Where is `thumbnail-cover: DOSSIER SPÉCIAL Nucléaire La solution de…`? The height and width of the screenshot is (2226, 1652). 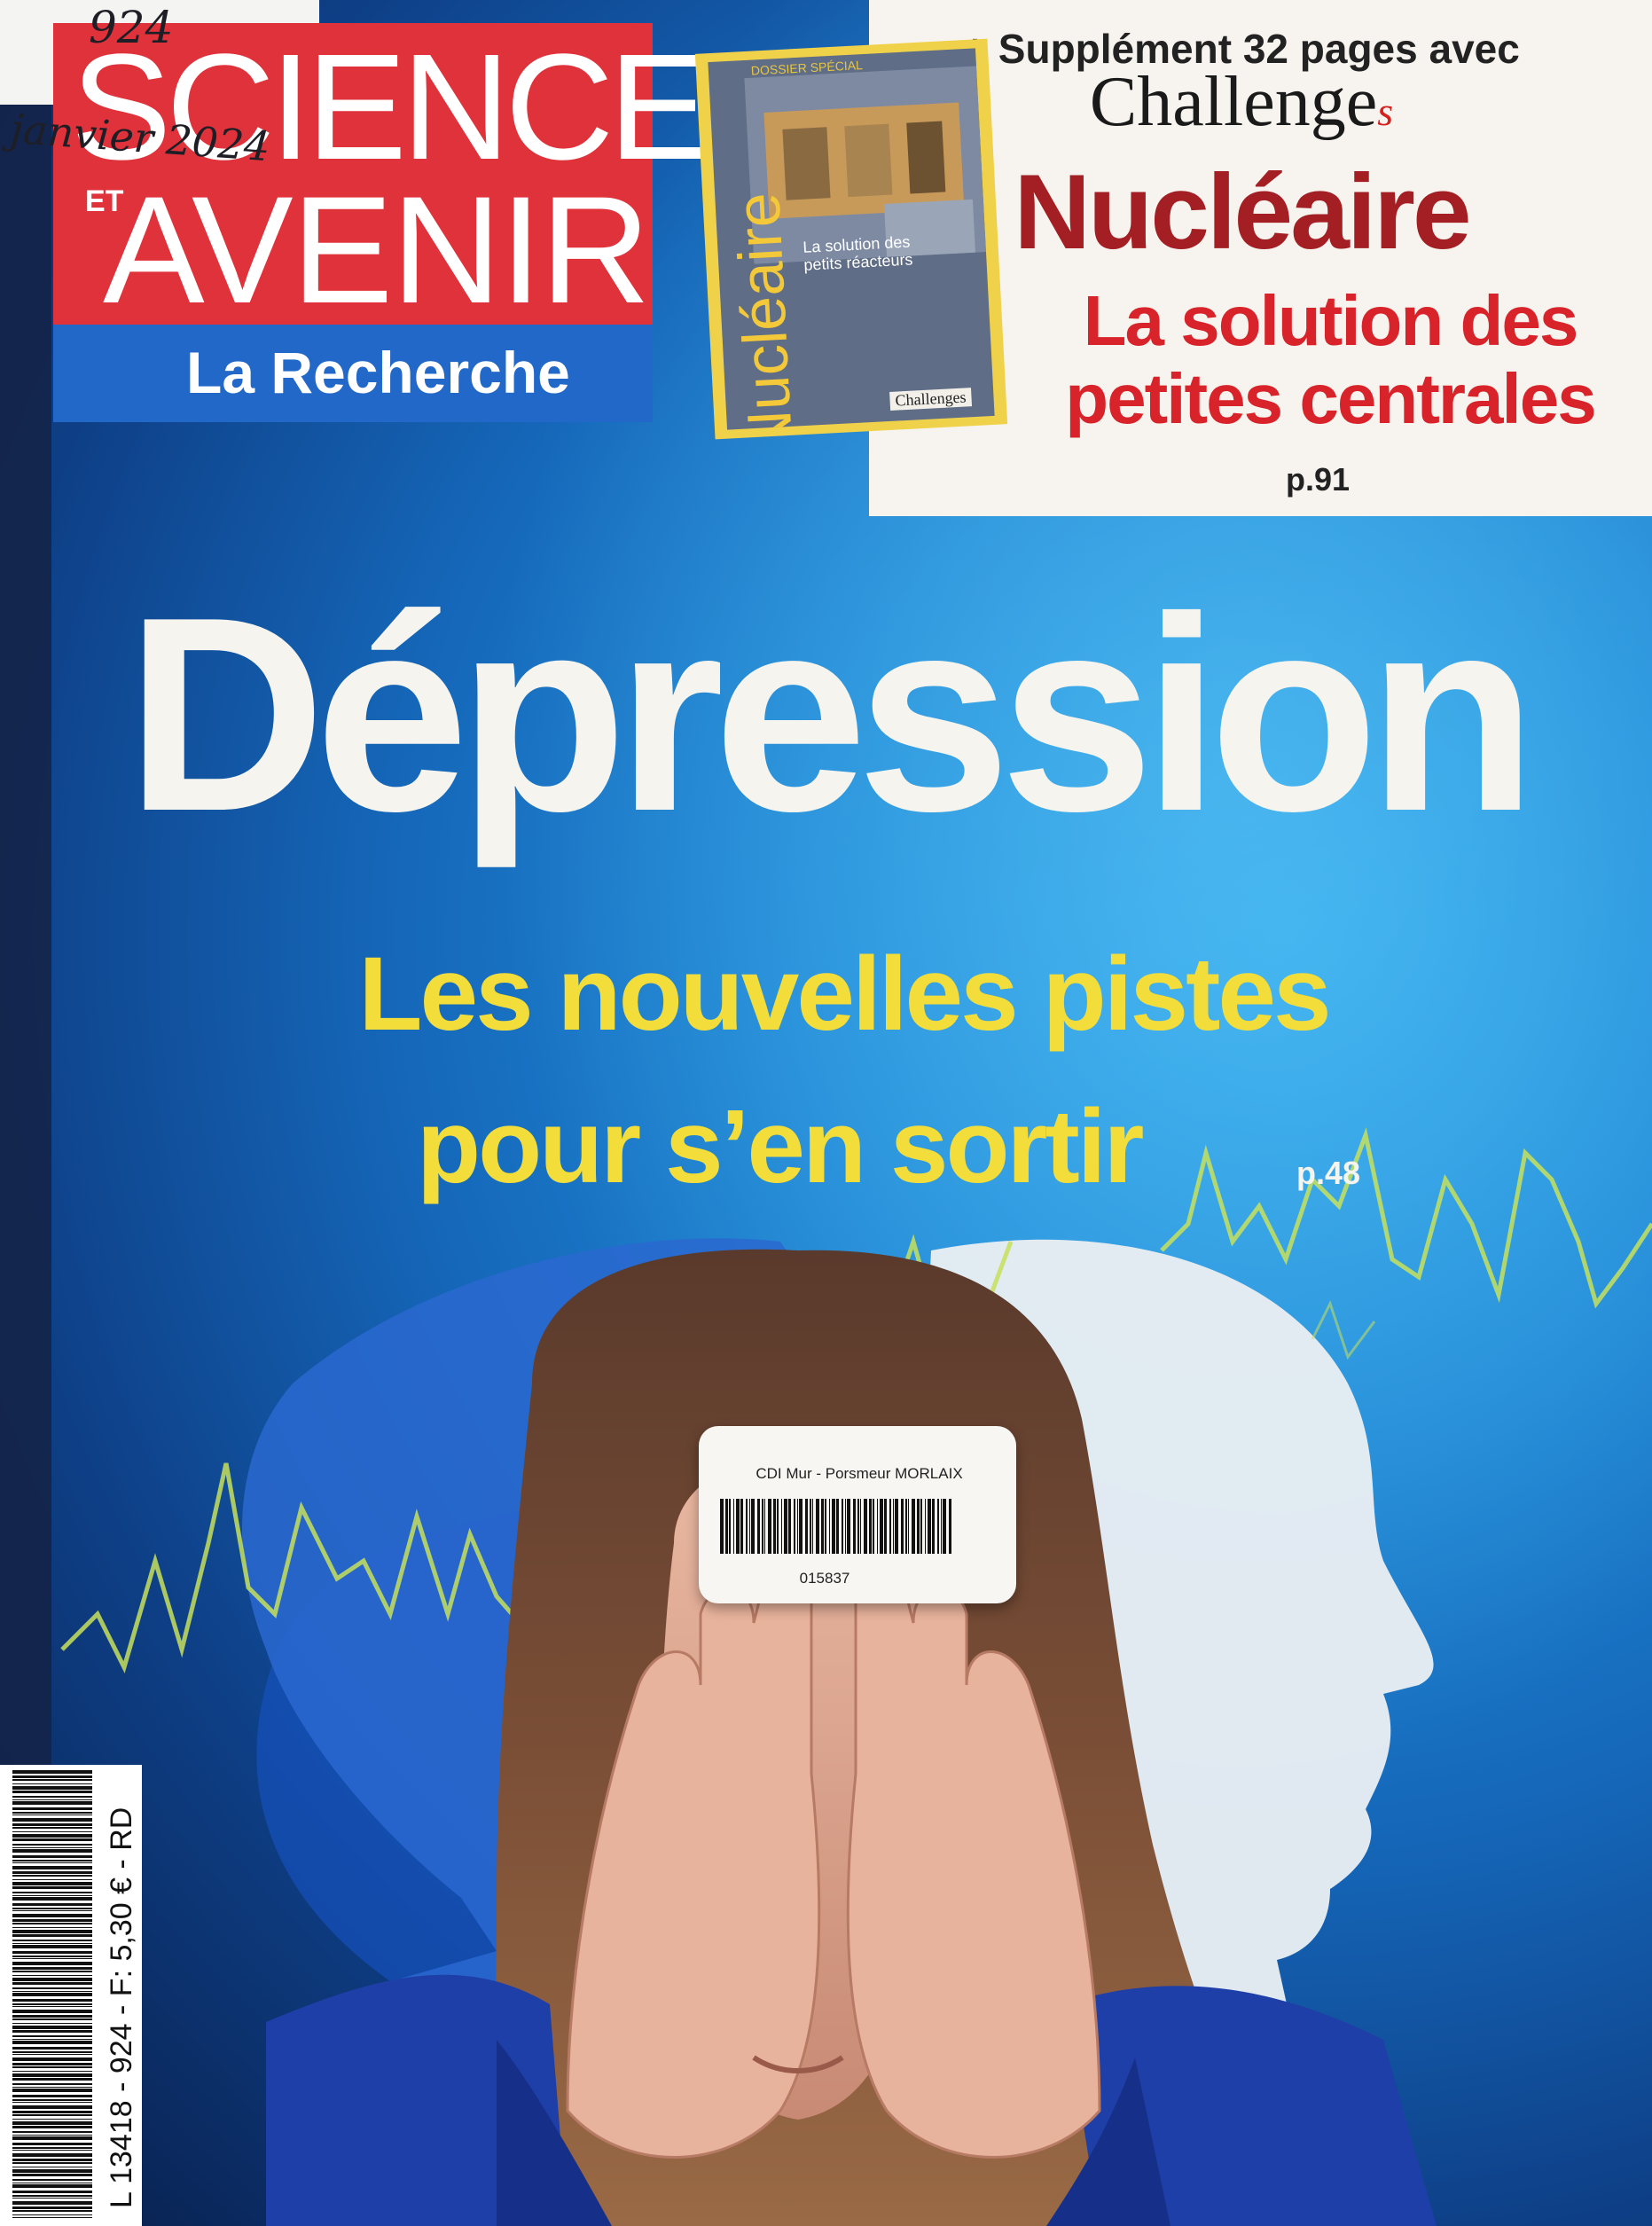
thumbnail-cover: DOSSIER SPÉCIAL Nucléaire La solution de… is located at coordinates (851, 239).